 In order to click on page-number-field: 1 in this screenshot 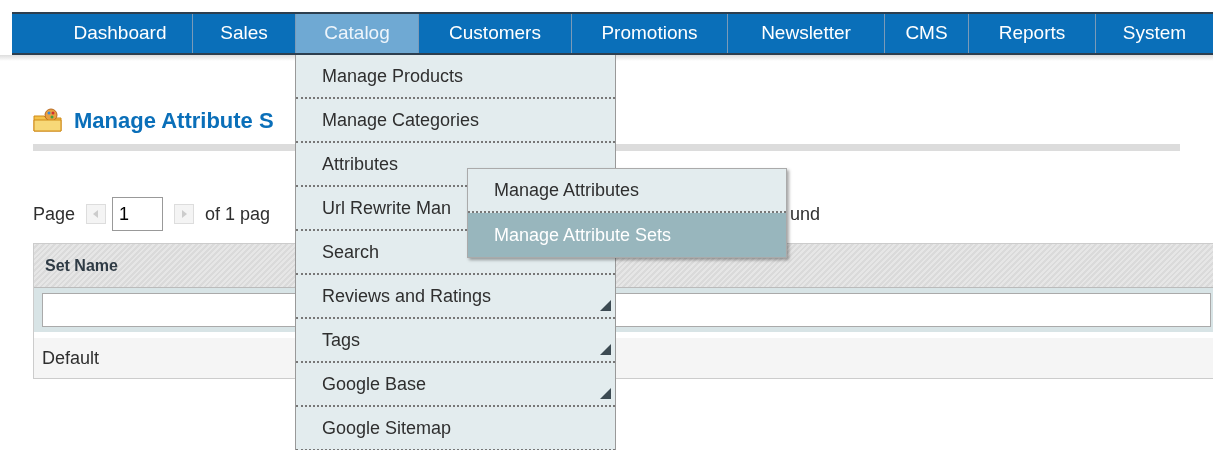, I will do `click(138, 214)`.